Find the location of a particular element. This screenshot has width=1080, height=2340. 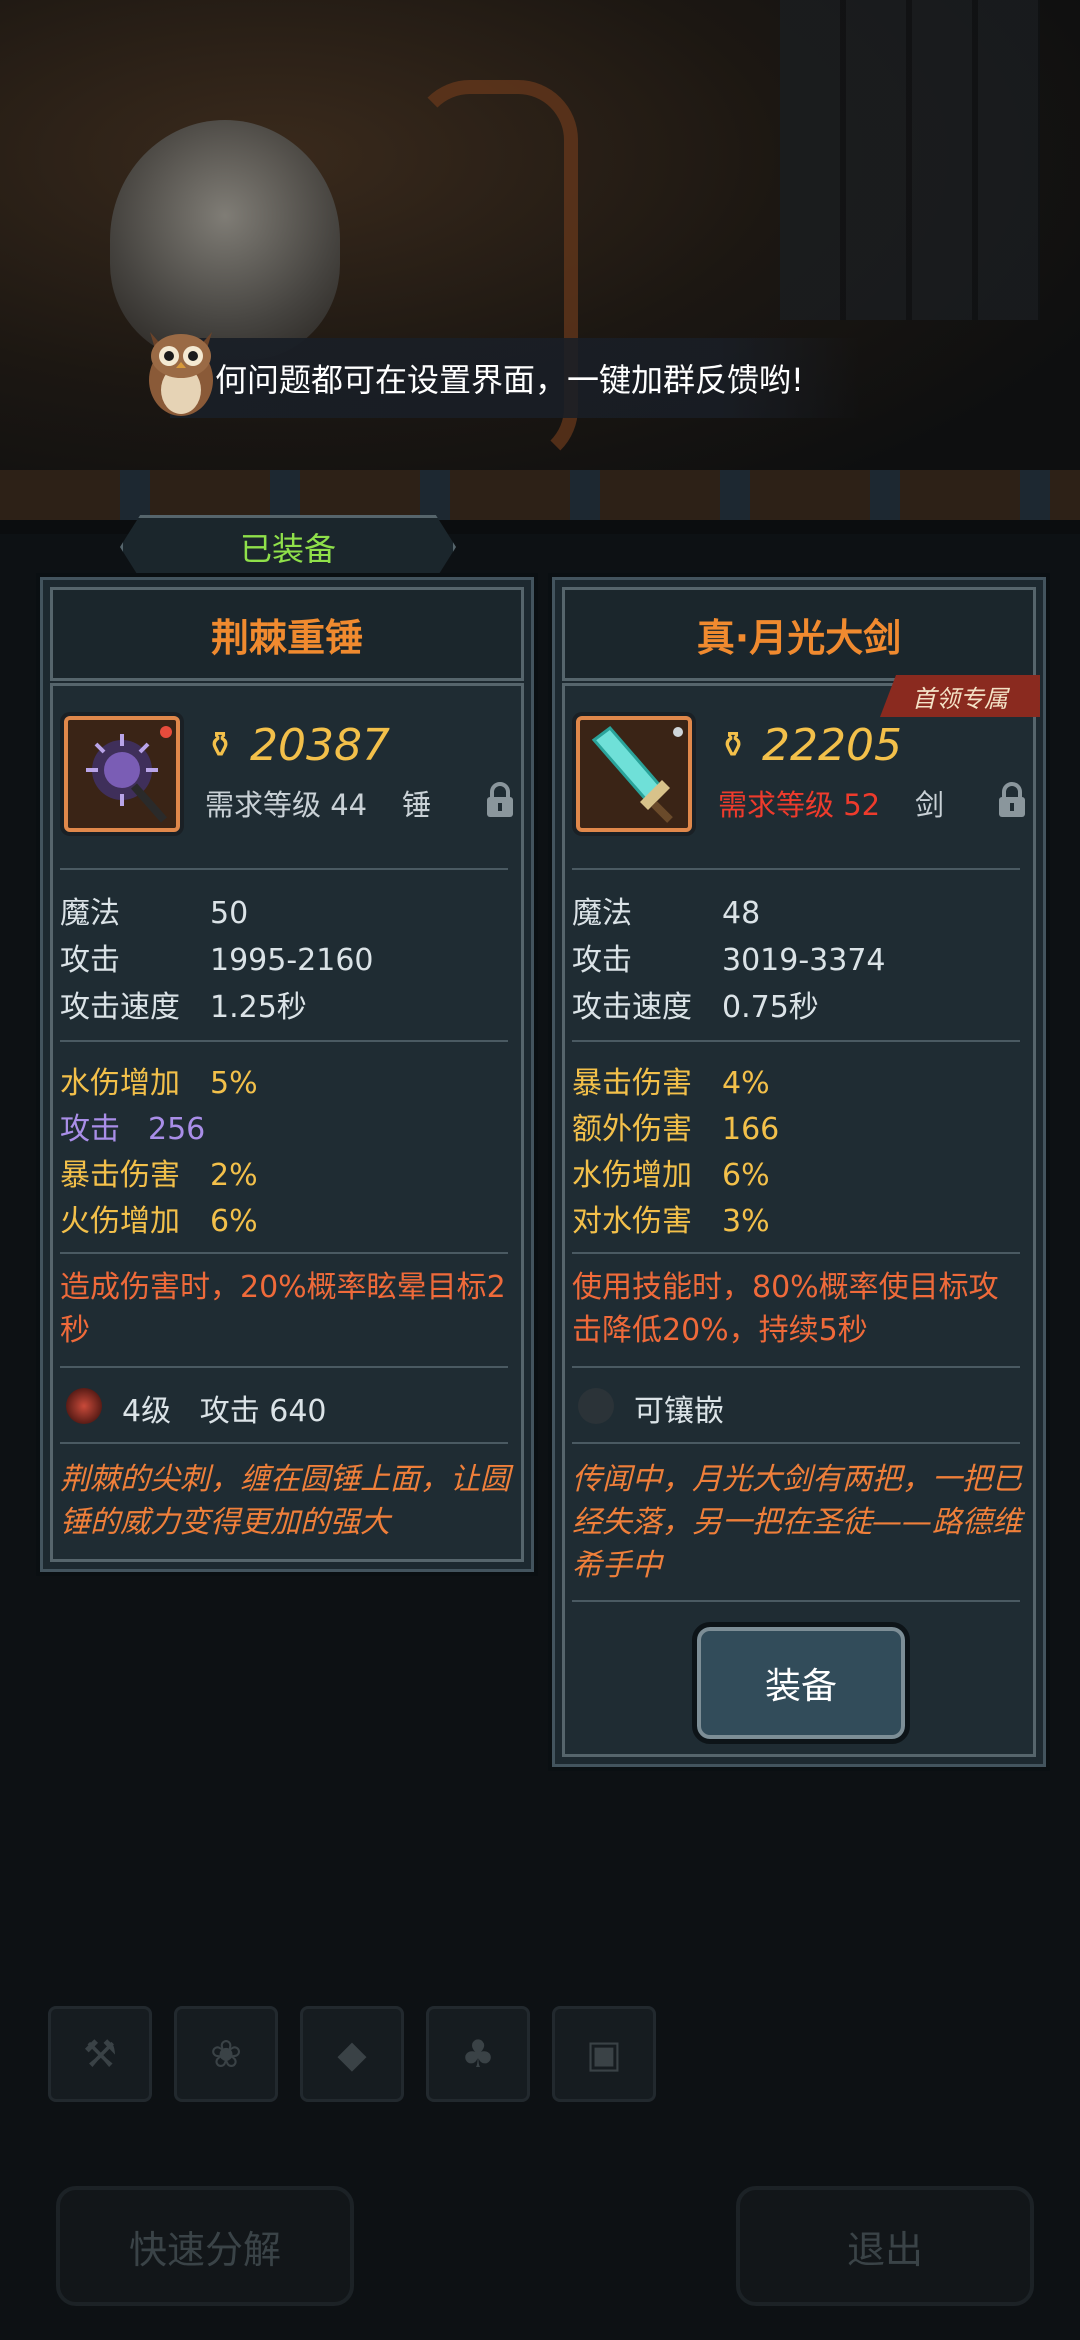

background-window is located at coordinates (910, 160).